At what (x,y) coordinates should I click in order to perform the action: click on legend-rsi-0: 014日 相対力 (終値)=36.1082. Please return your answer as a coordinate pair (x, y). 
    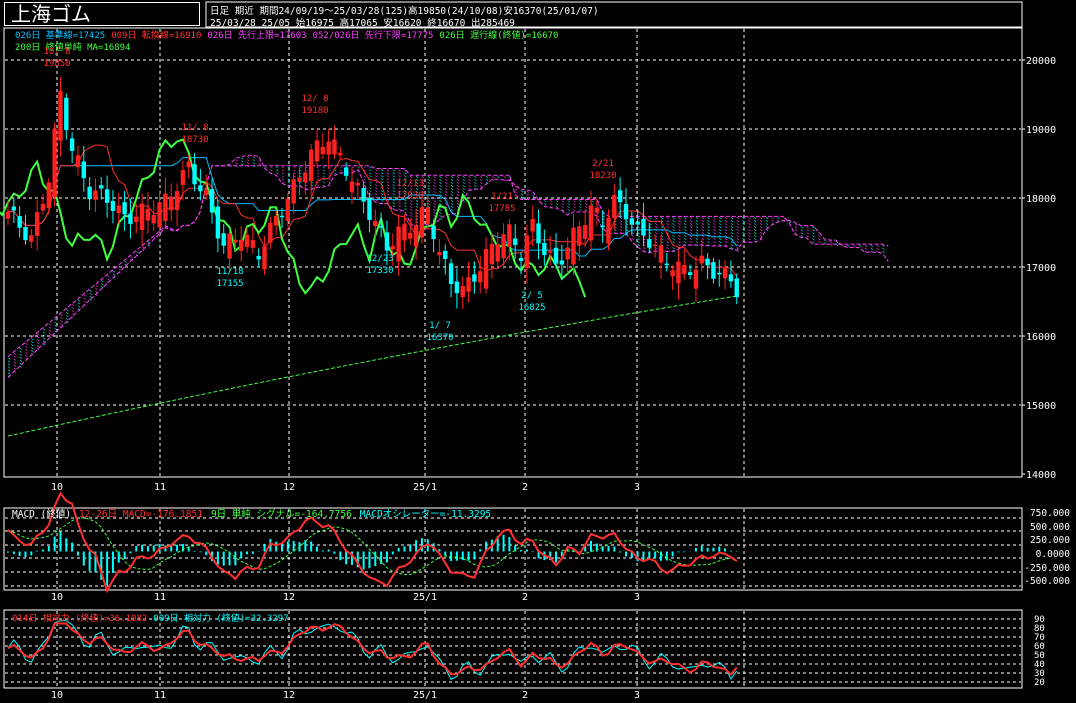
    Looking at the image, I should click on (79, 618).